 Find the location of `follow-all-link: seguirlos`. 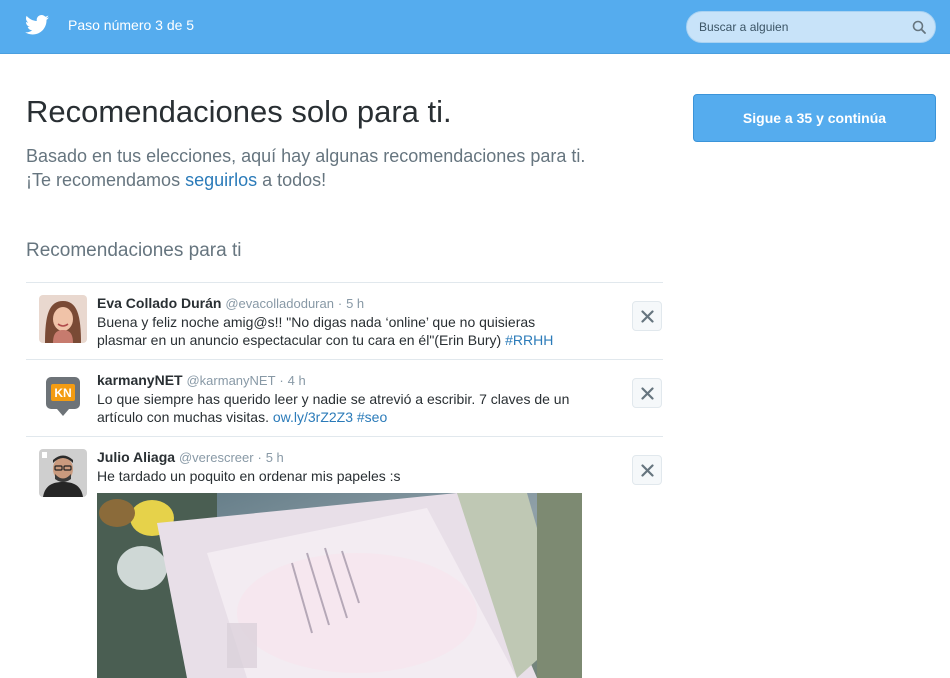

follow-all-link: seguirlos is located at coordinates (221, 180).